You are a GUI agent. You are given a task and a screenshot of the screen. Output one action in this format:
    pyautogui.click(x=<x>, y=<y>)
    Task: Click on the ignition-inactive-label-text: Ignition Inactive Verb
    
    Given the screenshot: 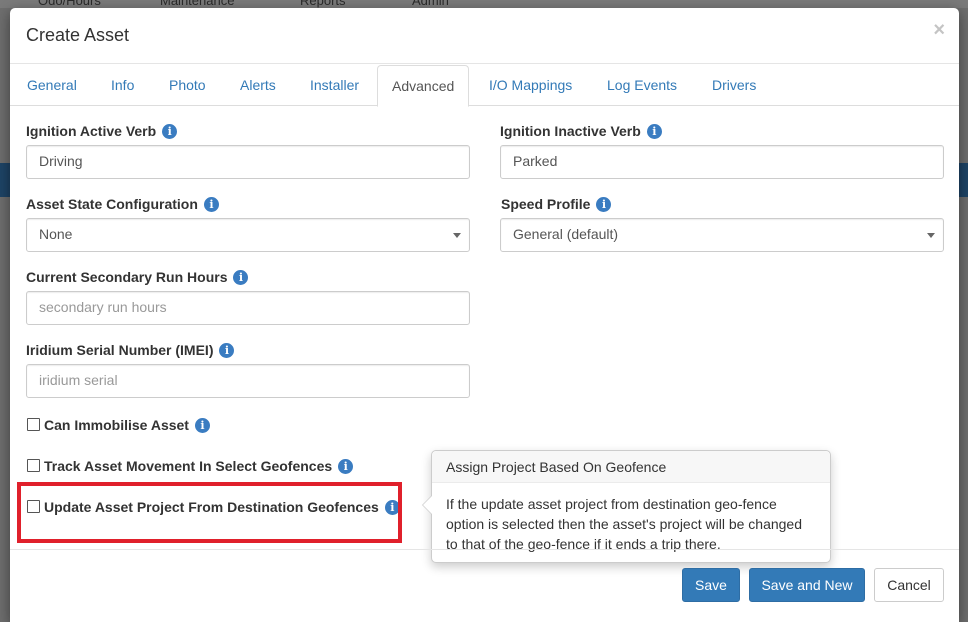 What is the action you would take?
    pyautogui.click(x=570, y=131)
    